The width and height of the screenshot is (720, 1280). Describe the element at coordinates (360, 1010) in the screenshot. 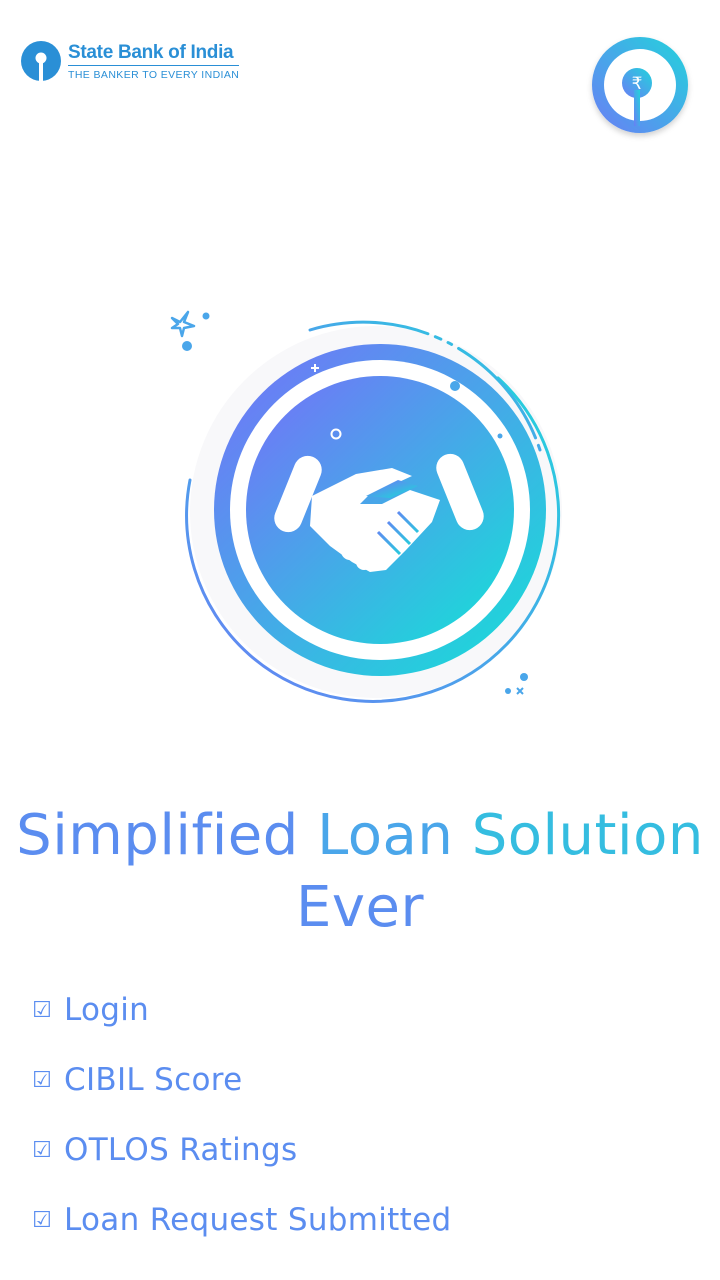

I see `feature-item-login: ☑ Login` at that location.